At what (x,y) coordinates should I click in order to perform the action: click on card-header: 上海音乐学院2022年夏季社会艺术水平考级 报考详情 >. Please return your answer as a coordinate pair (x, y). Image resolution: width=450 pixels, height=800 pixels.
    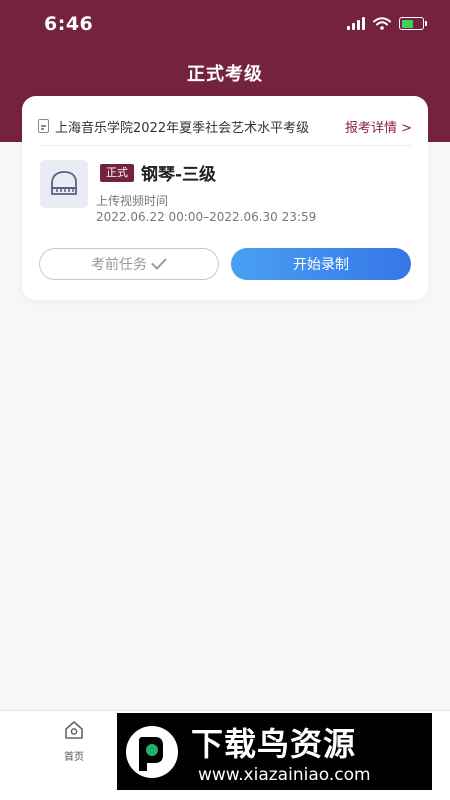
    Looking at the image, I should click on (225, 126).